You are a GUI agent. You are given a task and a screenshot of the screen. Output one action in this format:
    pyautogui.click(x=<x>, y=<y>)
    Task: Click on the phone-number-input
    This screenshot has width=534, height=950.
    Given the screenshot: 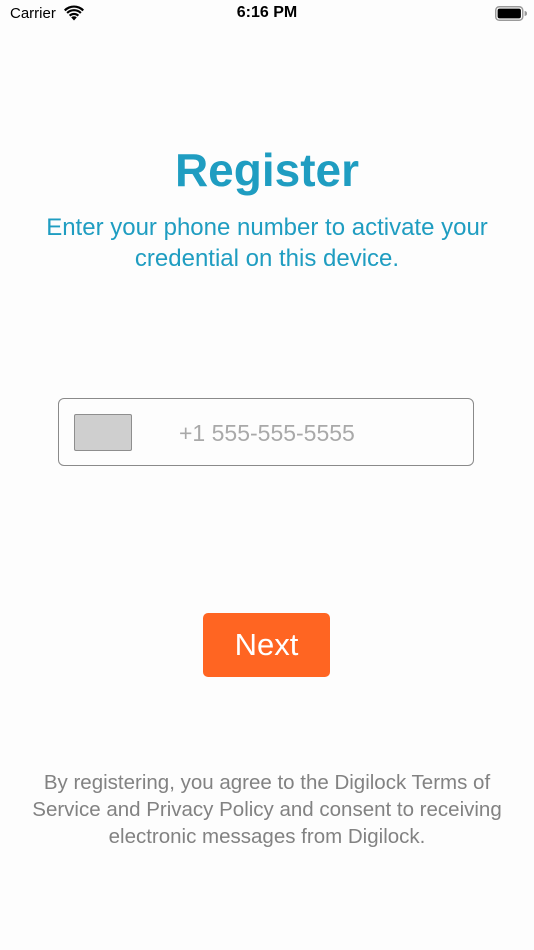 What is the action you would take?
    pyautogui.click(x=319, y=433)
    